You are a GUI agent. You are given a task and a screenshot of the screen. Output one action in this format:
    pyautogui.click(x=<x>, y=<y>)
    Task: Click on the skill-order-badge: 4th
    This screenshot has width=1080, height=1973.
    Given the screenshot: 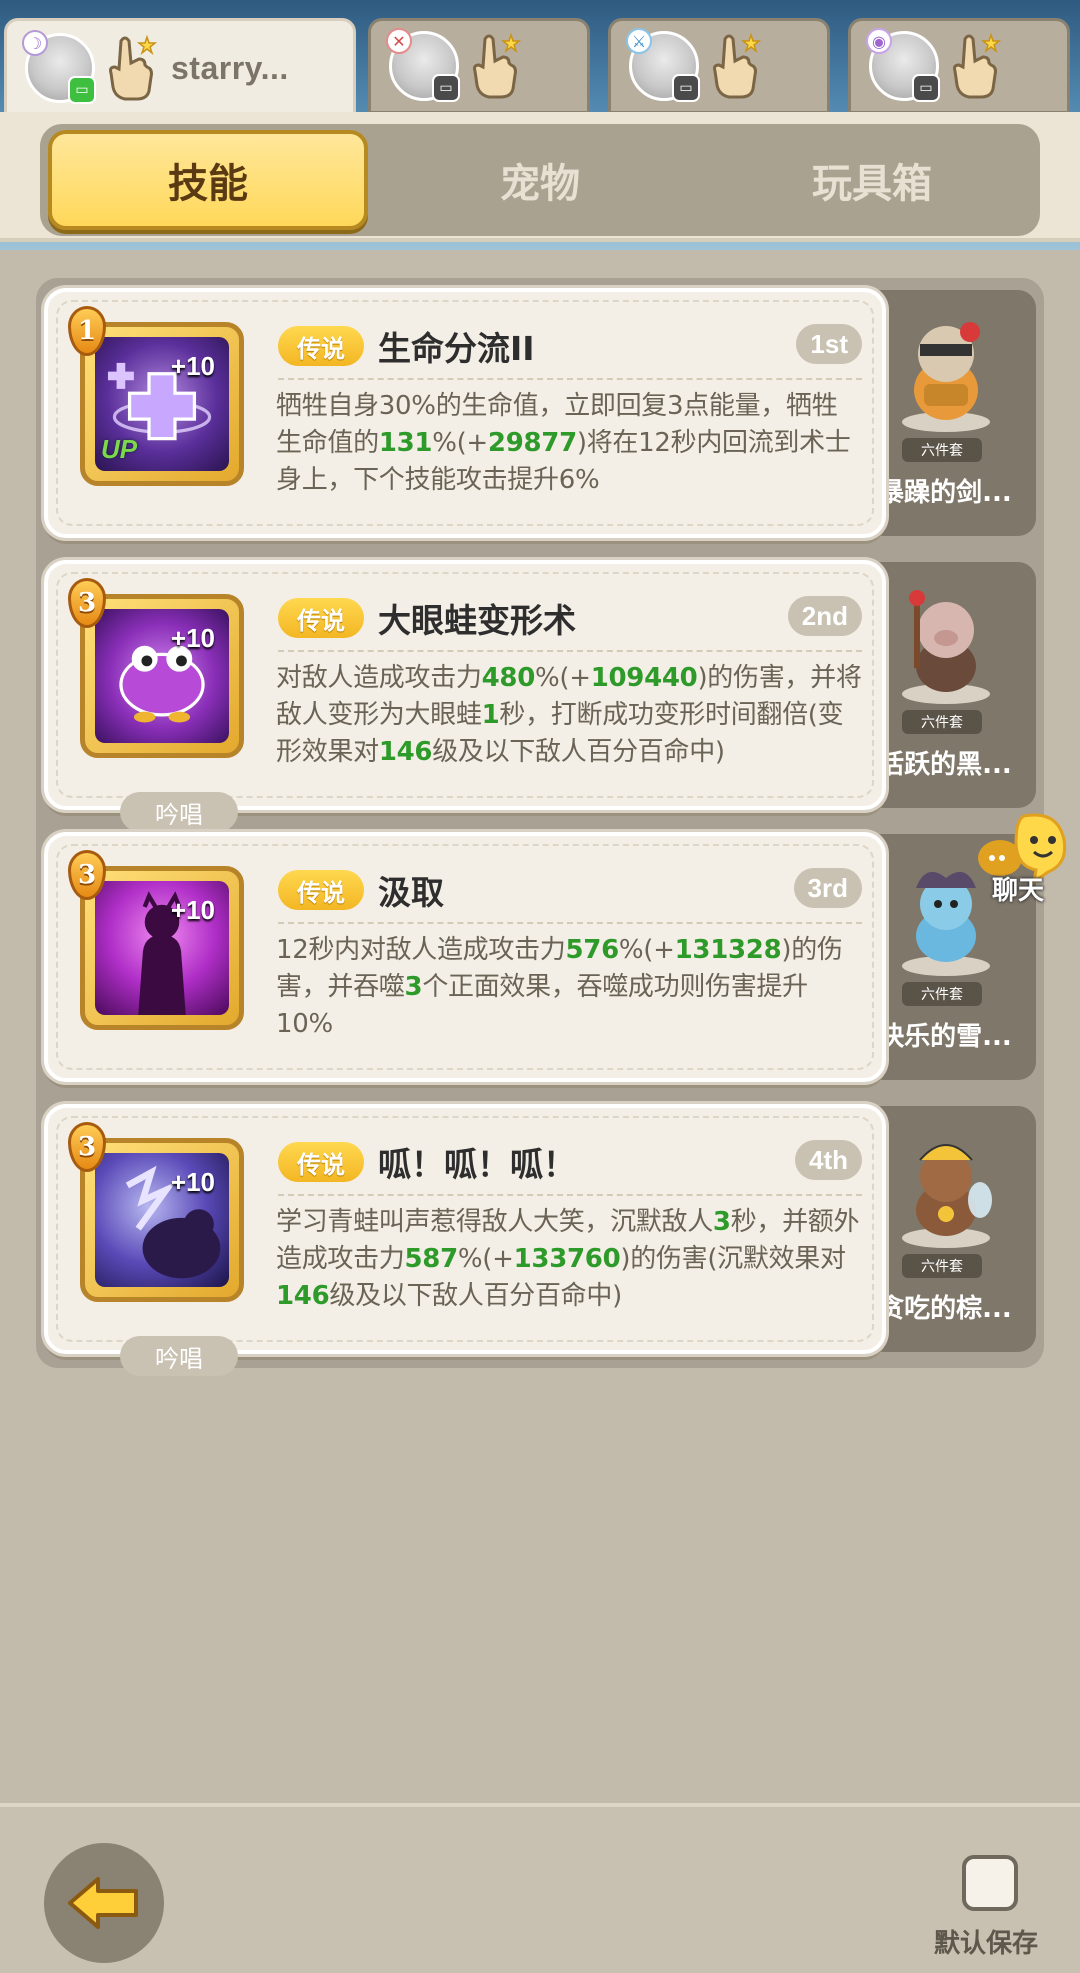 What is the action you would take?
    pyautogui.click(x=828, y=1160)
    